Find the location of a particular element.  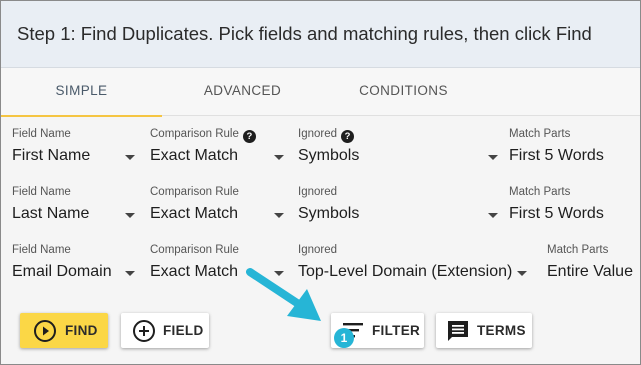

field-button-label: FIELD is located at coordinates (183, 330).